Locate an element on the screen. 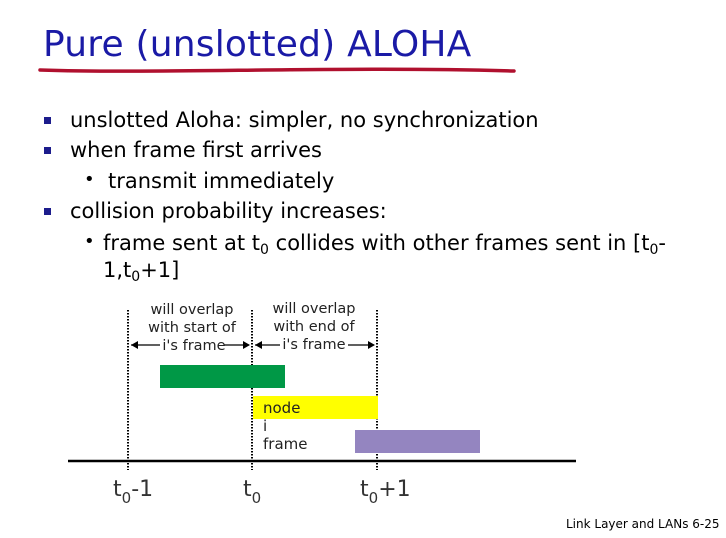 This screenshot has height=538, width=726. label-line: with start of is located at coordinates (192, 328).